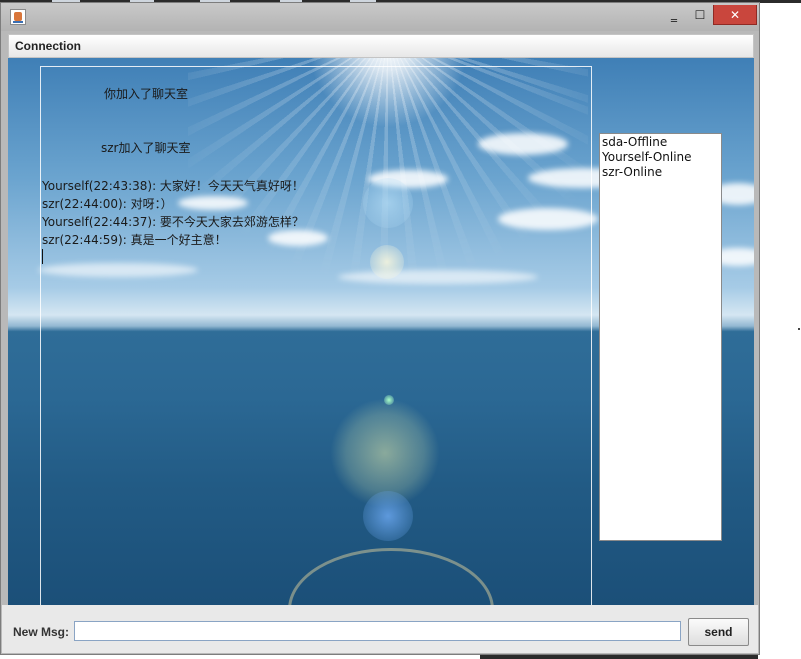 This screenshot has height=659, width=801. What do you see at coordinates (134, 240) in the screenshot?
I see `chat-message: szr(22:44:59): 真是一个好主意！` at bounding box center [134, 240].